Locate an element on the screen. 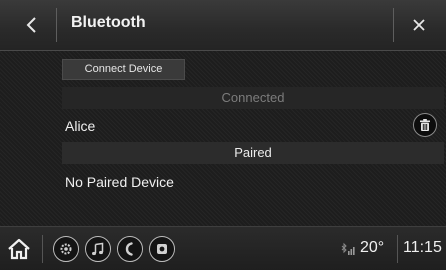 This screenshot has width=446, height=270. close-button is located at coordinates (419, 25).